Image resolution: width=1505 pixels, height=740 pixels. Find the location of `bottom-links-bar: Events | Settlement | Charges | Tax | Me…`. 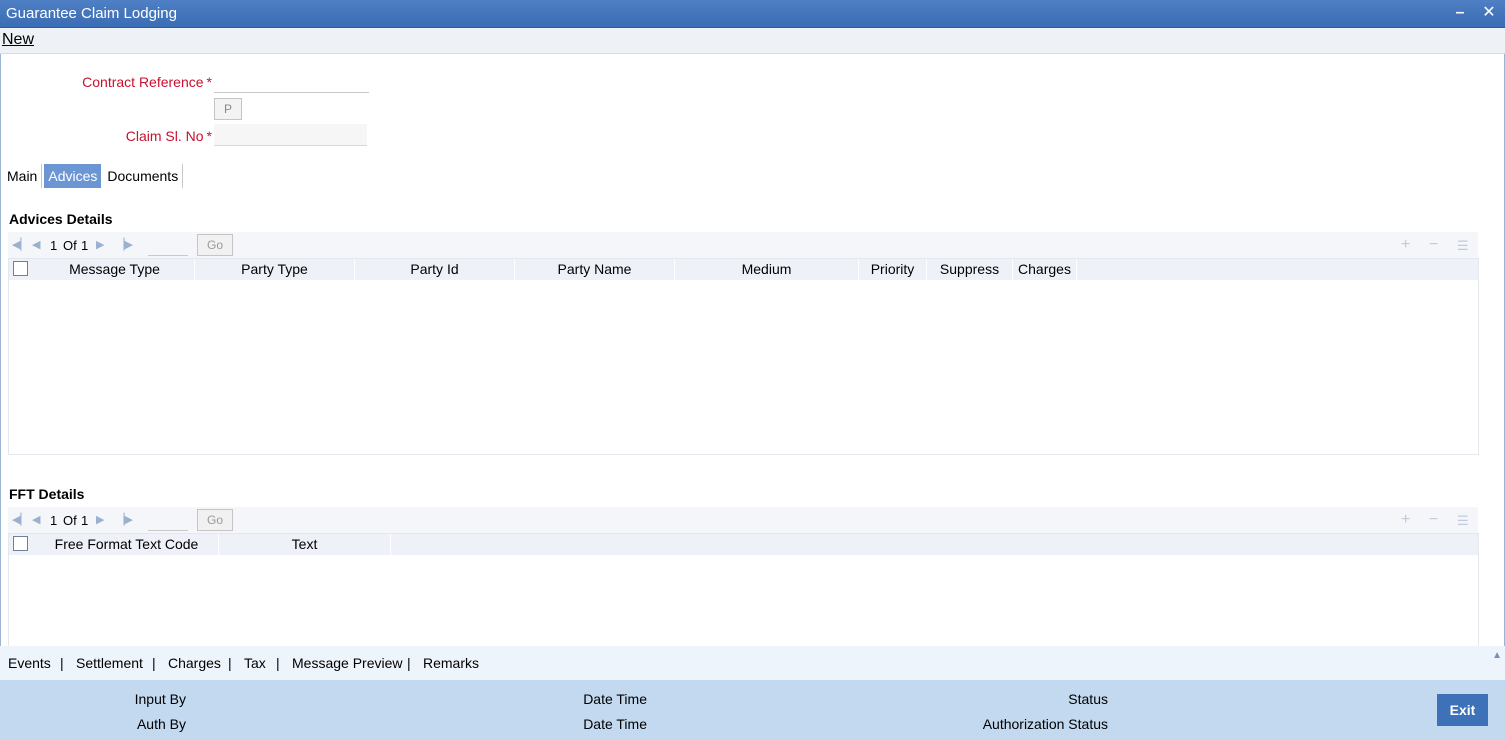

bottom-links-bar: Events | Settlement | Charges | Tax | Me… is located at coordinates (752, 663).